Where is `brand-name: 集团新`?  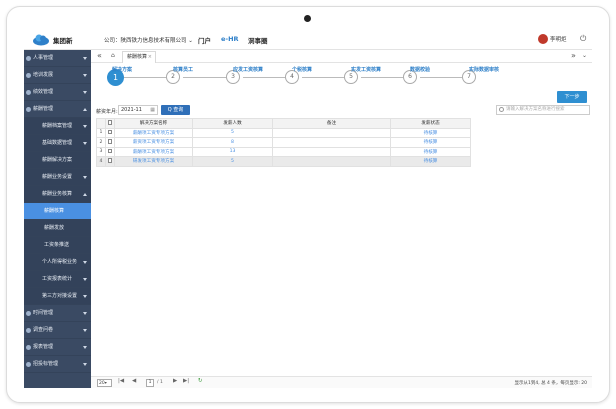 brand-name: 集团新 is located at coordinates (63, 41).